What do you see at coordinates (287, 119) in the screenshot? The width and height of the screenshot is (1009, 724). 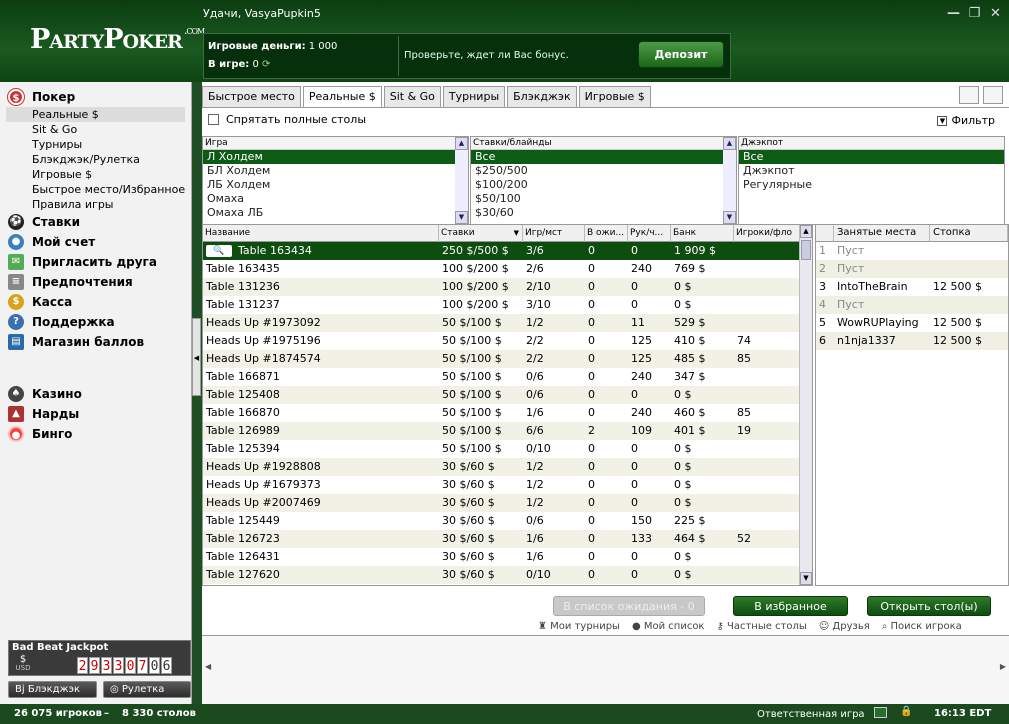 I see `hide-full-tables: Спрятать полные столы` at bounding box center [287, 119].